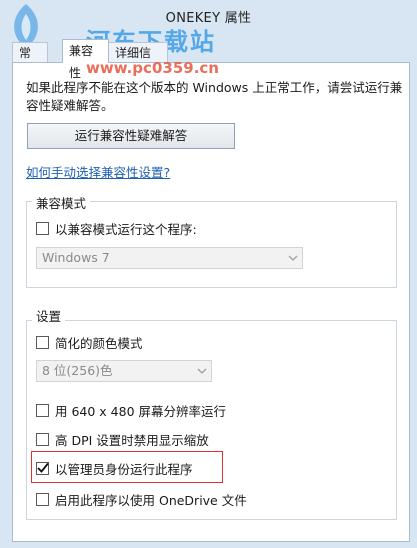 Image resolution: width=417 pixels, height=548 pixels. What do you see at coordinates (85, 59) in the screenshot?
I see `tab-compatibility: 兼容性` at bounding box center [85, 59].